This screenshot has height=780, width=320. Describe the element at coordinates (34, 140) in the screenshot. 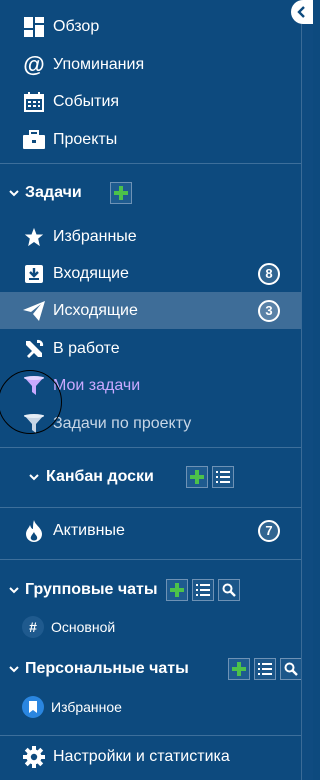

I see `briefcase-icon` at that location.